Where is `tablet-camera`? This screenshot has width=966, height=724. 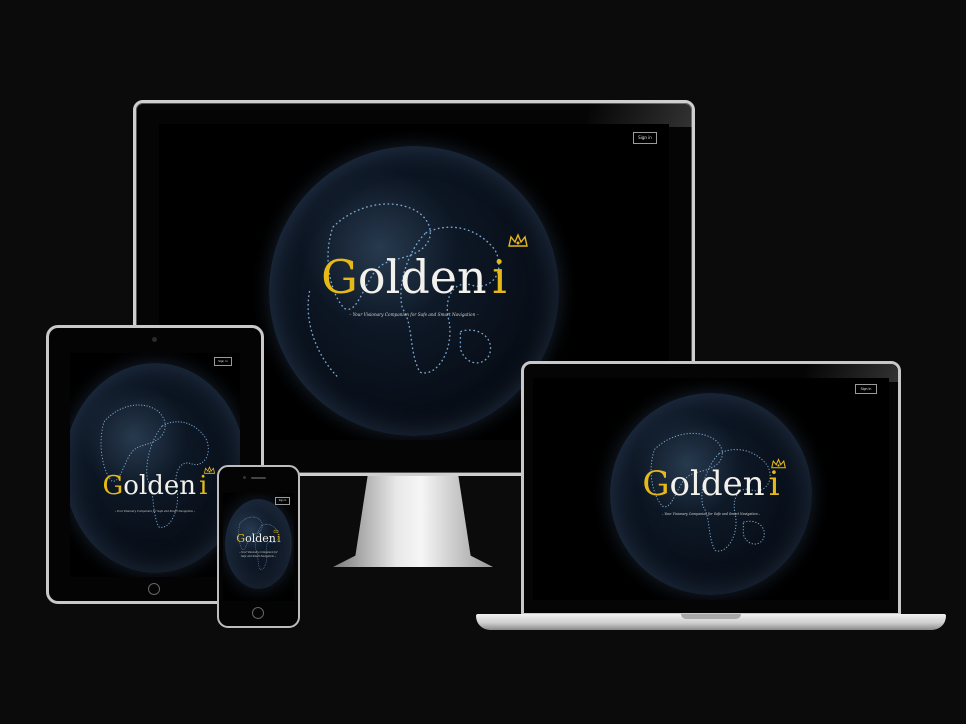 tablet-camera is located at coordinates (154, 339).